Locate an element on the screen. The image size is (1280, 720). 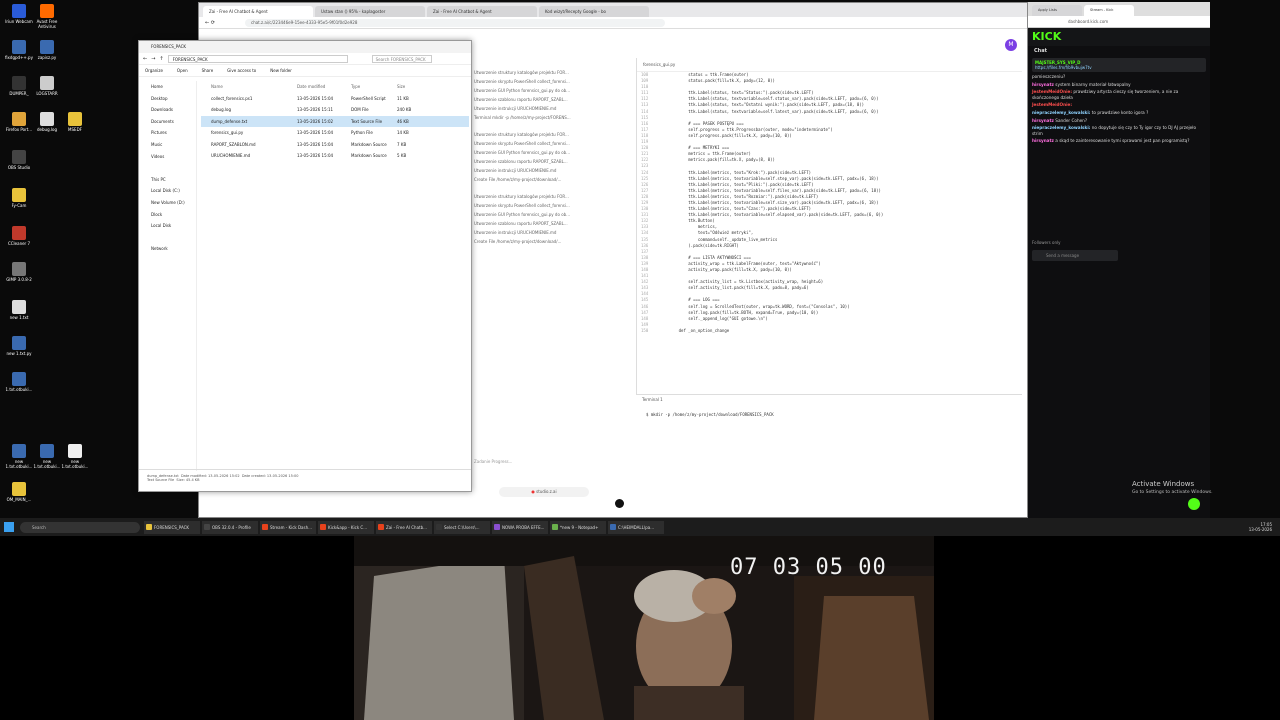
kick-url: dashboard.kick.com is located at coordinates (1119, 22).